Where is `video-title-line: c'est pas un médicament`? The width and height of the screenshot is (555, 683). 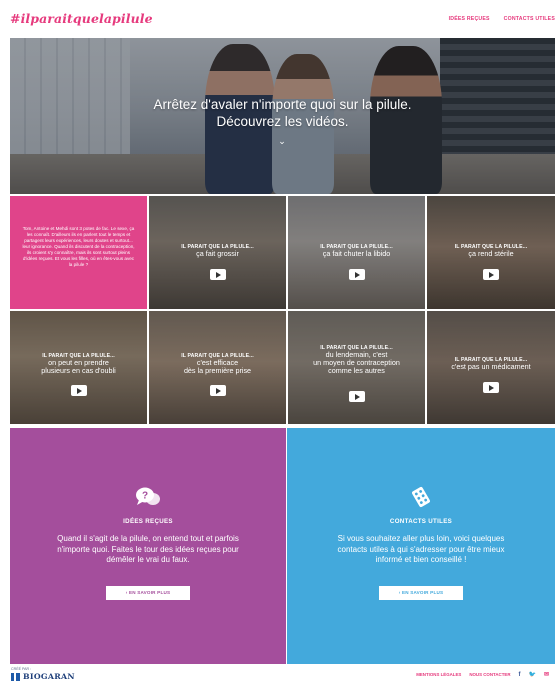 video-title-line: c'est pas un médicament is located at coordinates (491, 366).